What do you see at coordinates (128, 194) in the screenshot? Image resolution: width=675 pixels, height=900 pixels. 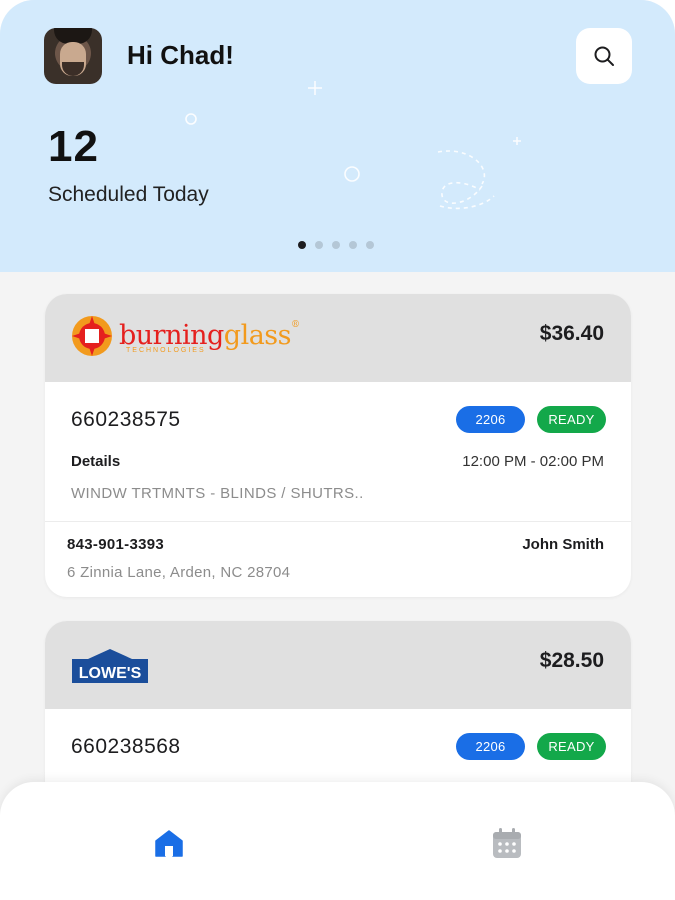 I see `scheduled-label: Scheduled Today` at bounding box center [128, 194].